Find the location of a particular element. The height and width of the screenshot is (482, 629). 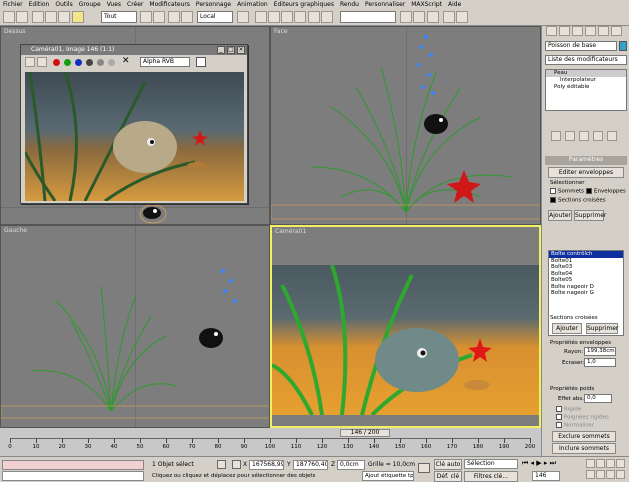

rigid-checkbox: Rigide is located at coordinates (568, 409).